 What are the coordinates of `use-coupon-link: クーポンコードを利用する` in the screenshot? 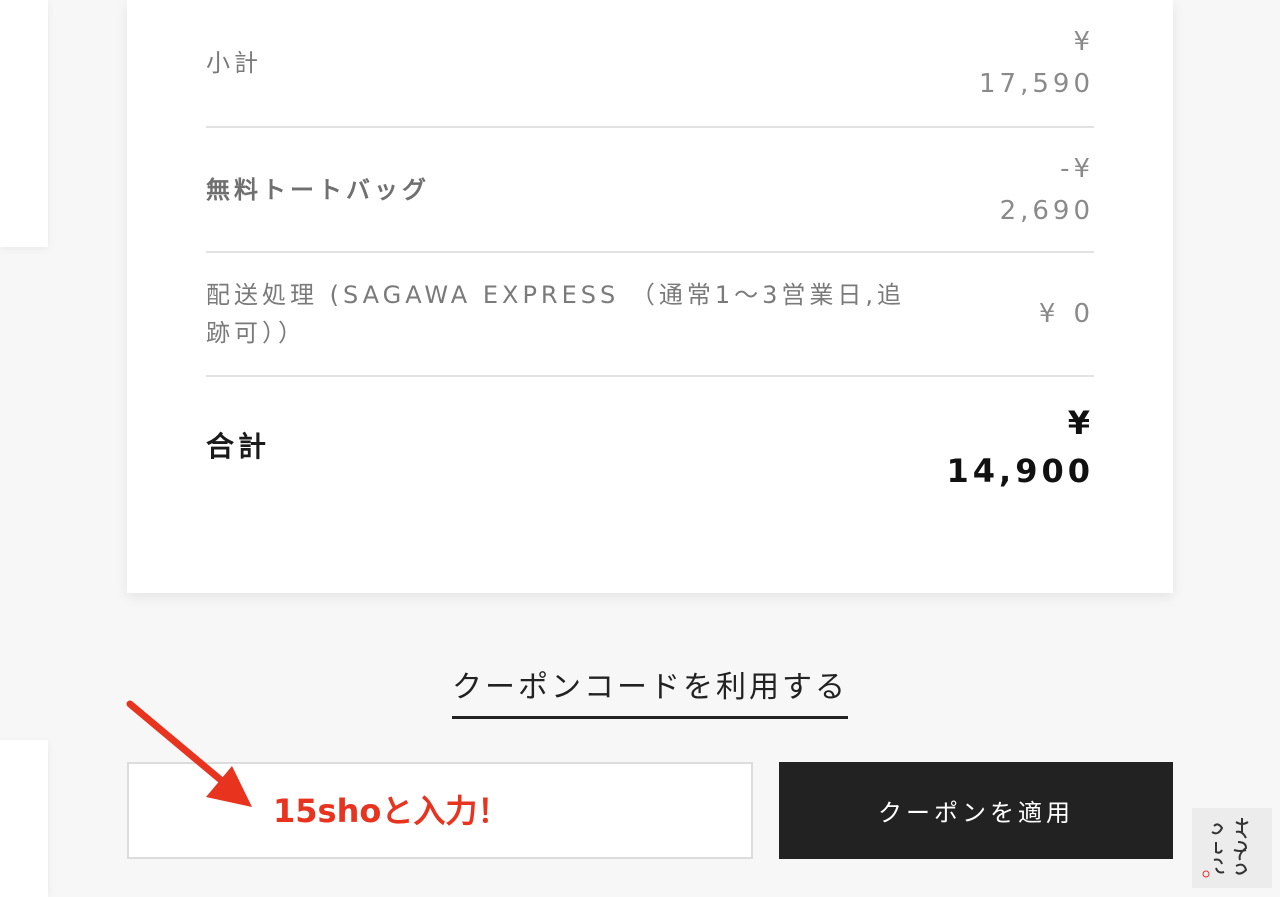 It's located at (650, 690).